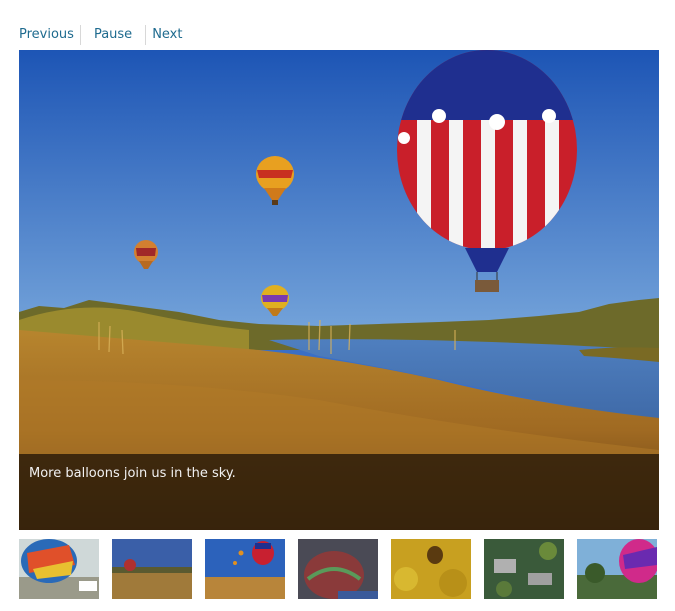 The width and height of the screenshot is (675, 611). What do you see at coordinates (339, 492) in the screenshot?
I see `slide-caption: More balloons join us in the sky.` at bounding box center [339, 492].